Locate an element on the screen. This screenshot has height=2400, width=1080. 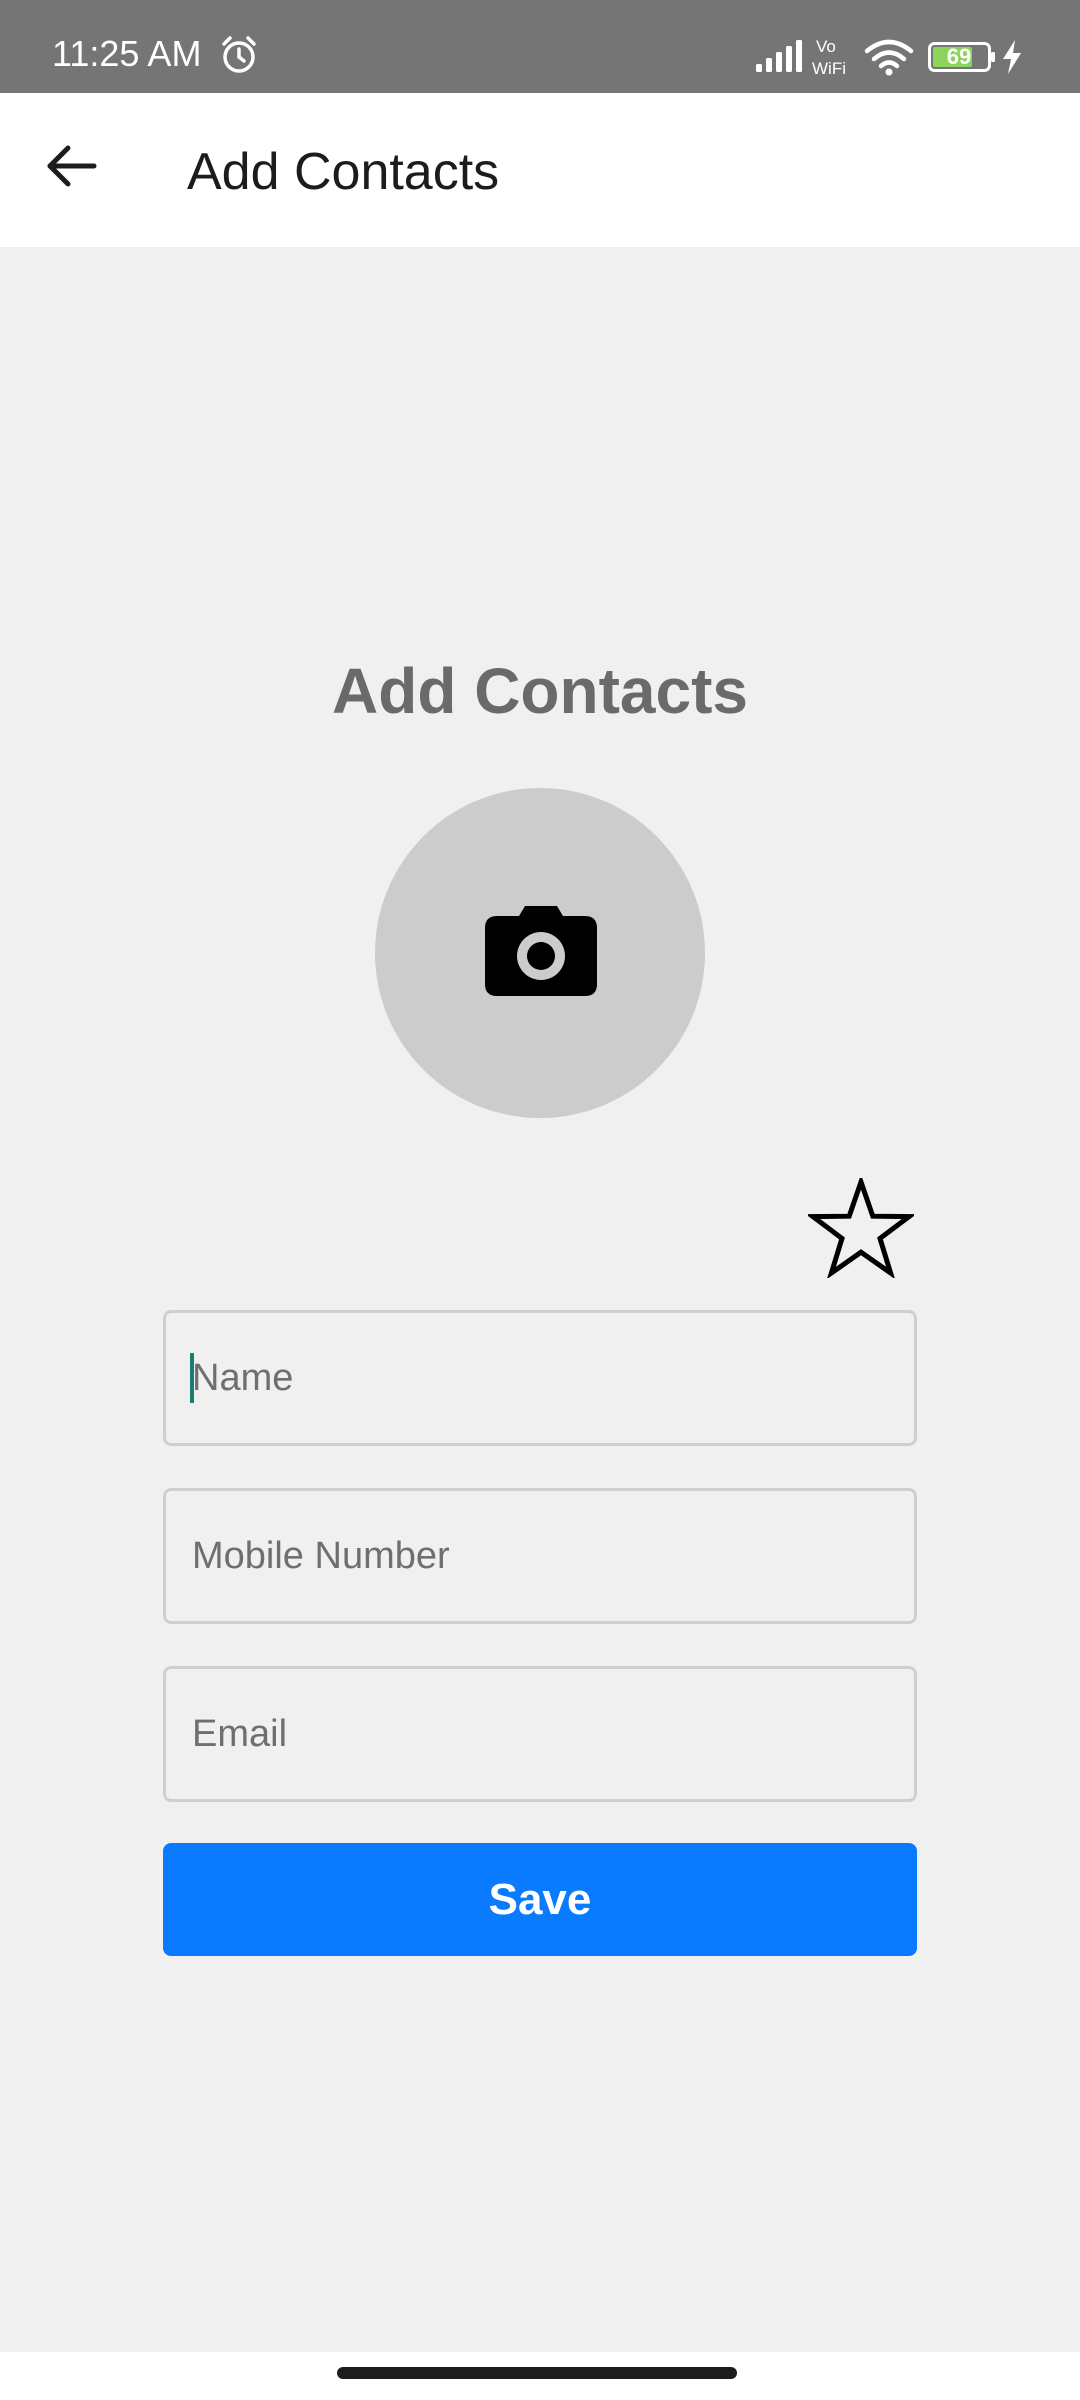
name-field is located at coordinates (540, 1378).